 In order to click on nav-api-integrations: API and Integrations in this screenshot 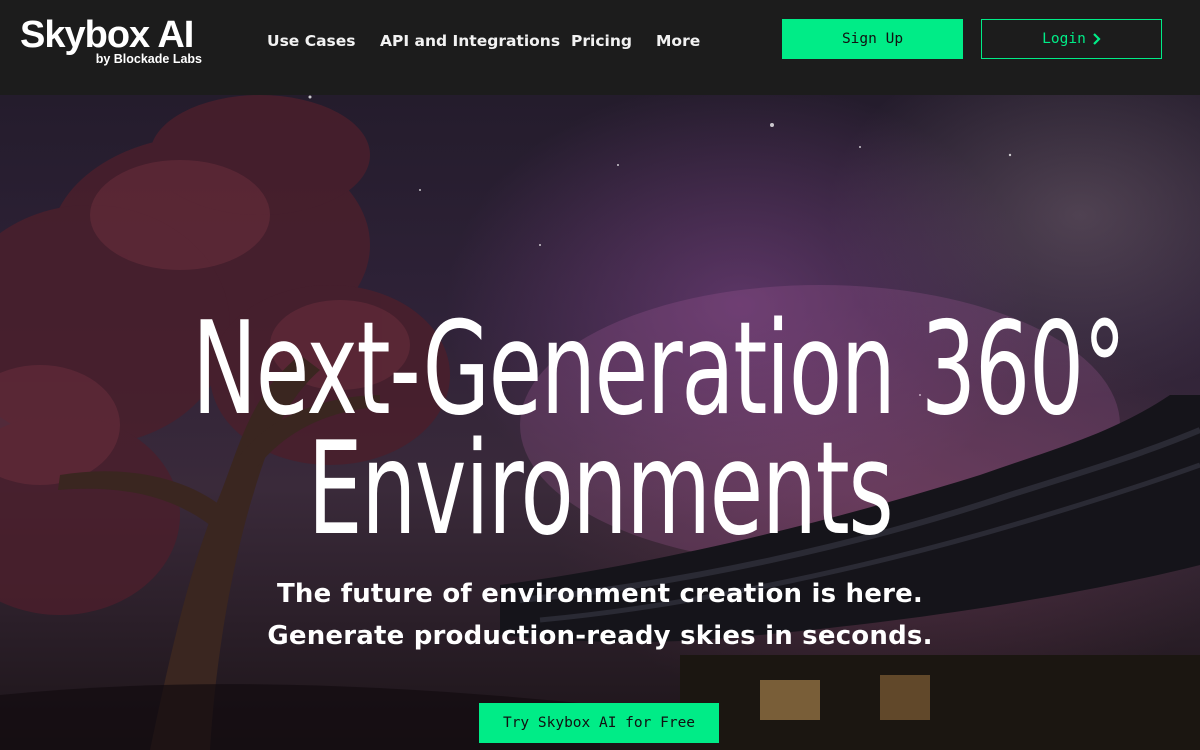, I will do `click(470, 41)`.